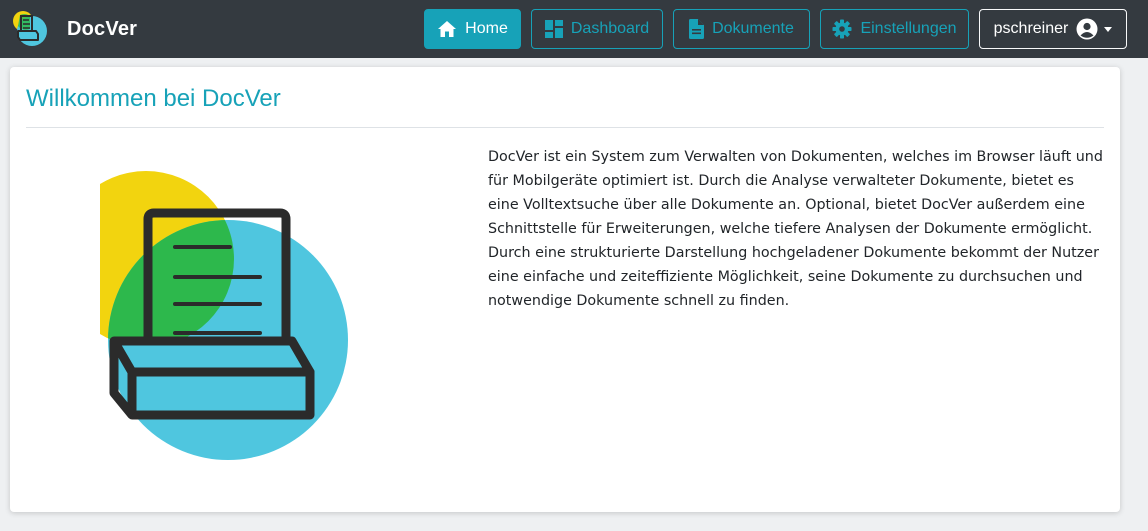 This screenshot has height=531, width=1148. Describe the element at coordinates (697, 29) in the screenshot. I see `document-icon` at that location.